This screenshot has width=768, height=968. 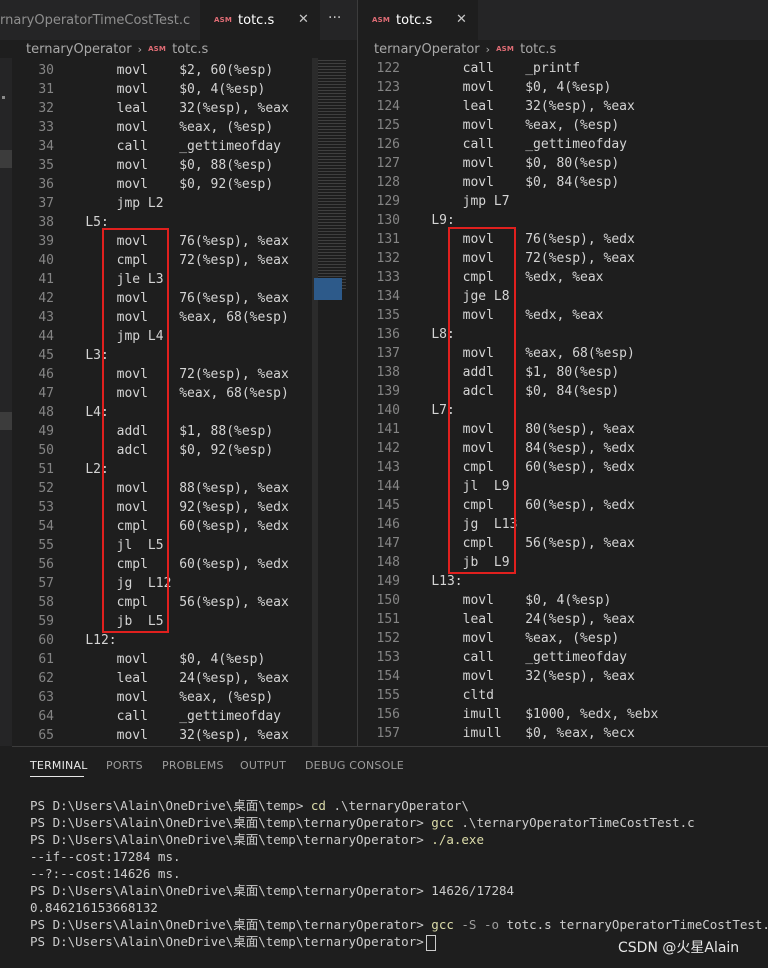 I want to click on terminal-args: totc.s ternaryOperatorTimeCostTest.c, so click(x=633, y=924).